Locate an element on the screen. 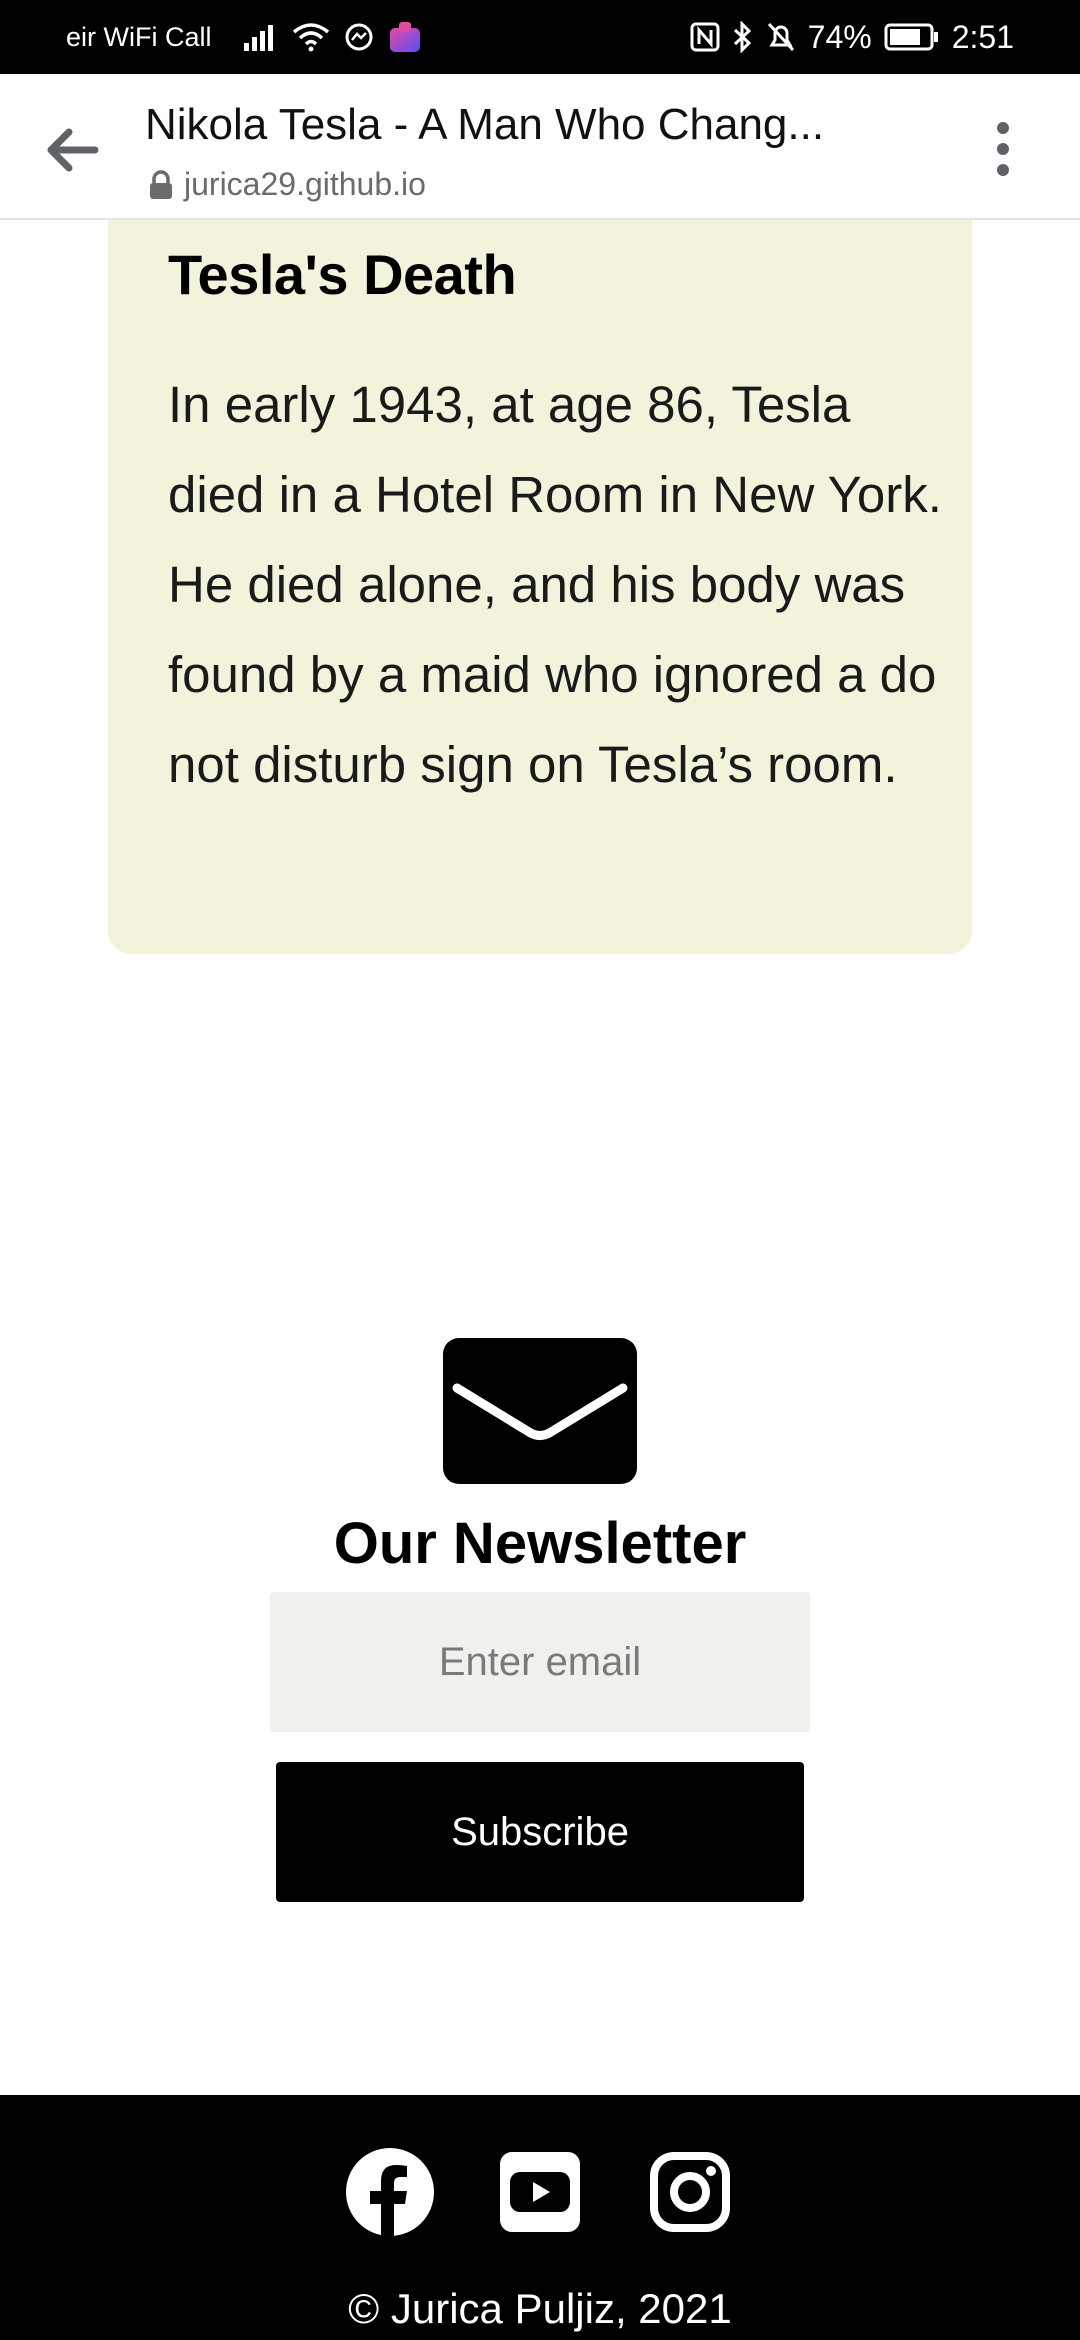 This screenshot has height=2340, width=1080. url-bar: jurica29.github.io is located at coordinates (287, 184).